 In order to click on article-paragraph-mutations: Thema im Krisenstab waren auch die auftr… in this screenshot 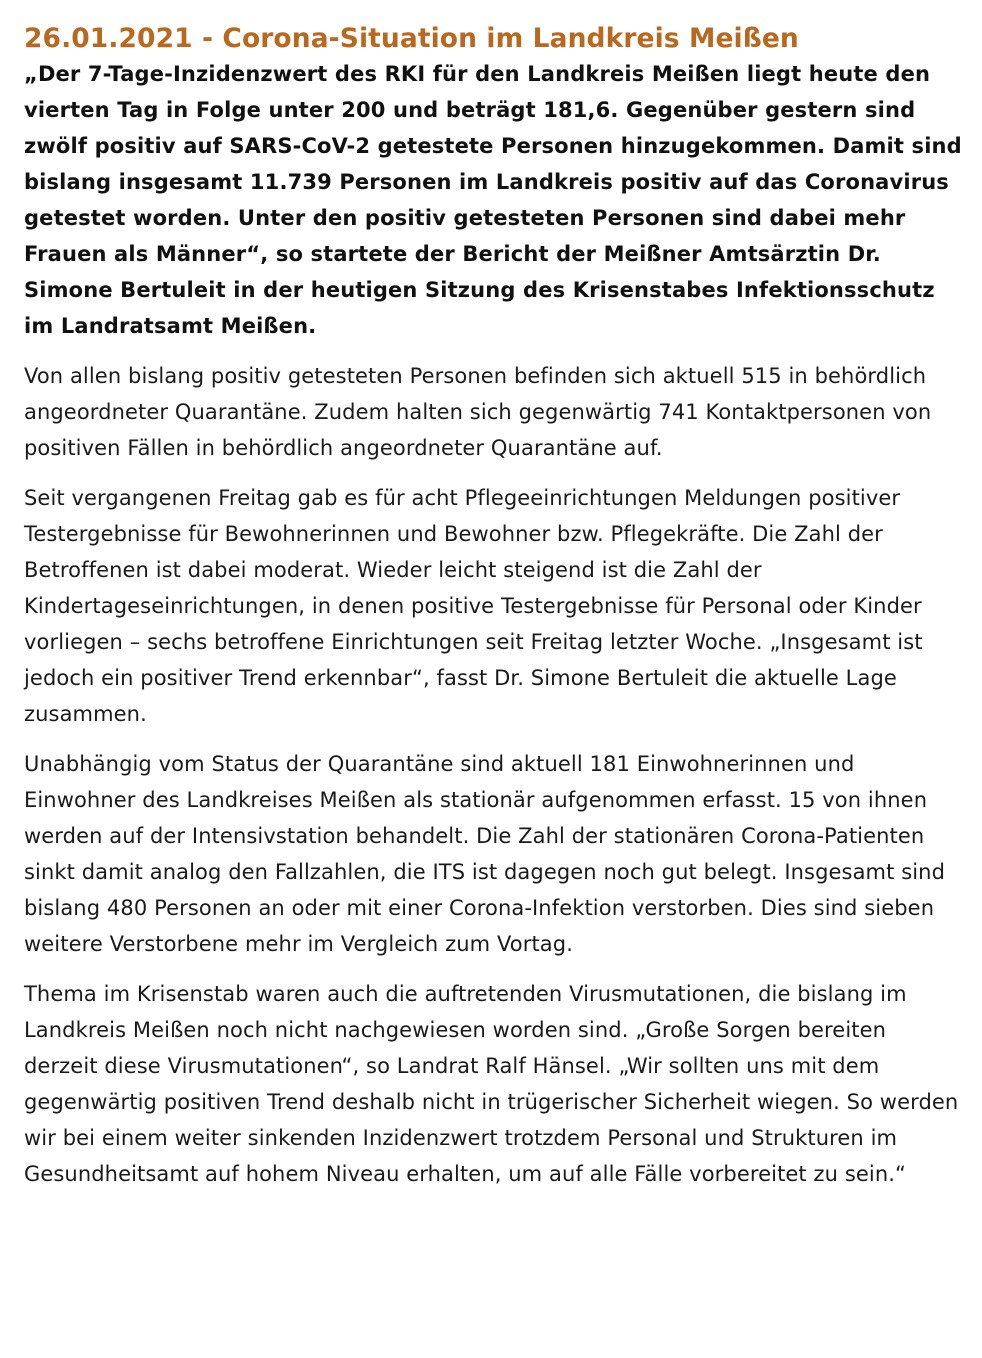, I will do `click(491, 1084)`.